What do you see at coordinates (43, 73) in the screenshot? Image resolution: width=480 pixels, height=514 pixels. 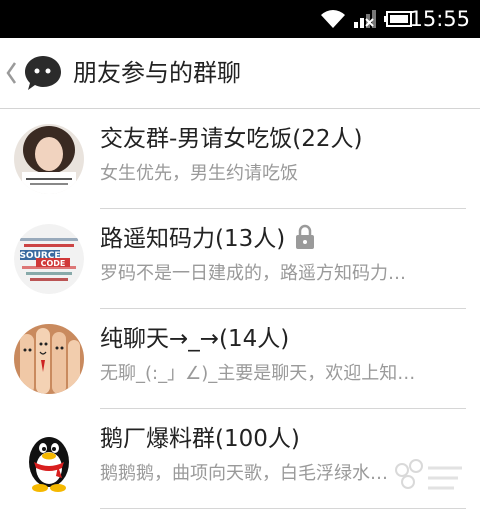 I see `chat-bubble-logo` at bounding box center [43, 73].